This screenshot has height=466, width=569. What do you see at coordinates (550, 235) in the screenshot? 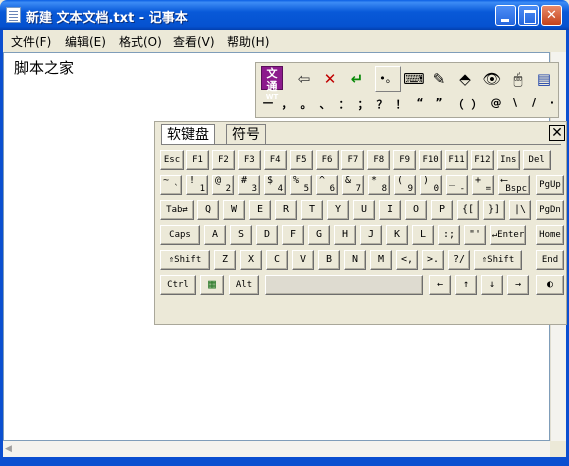
I see `key-home: Home` at bounding box center [550, 235].